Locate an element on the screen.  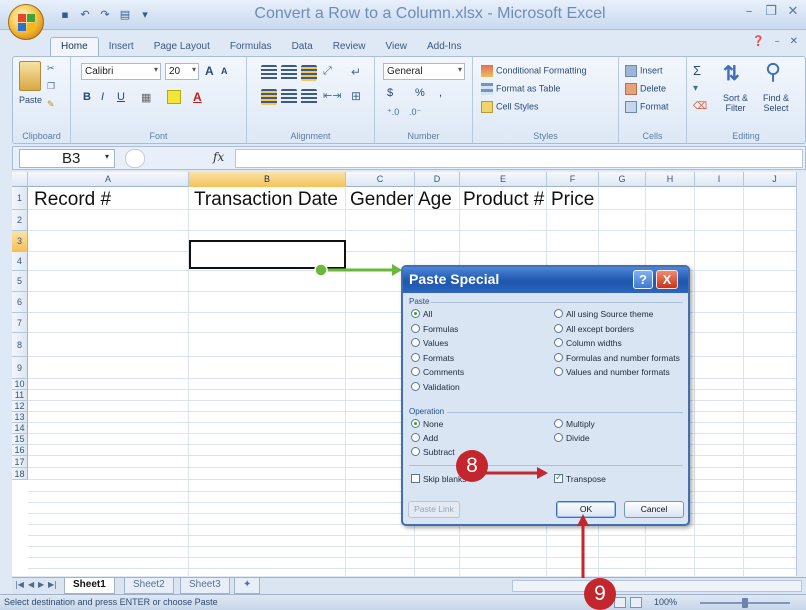
bottom-align-icon is located at coordinates (309, 73).